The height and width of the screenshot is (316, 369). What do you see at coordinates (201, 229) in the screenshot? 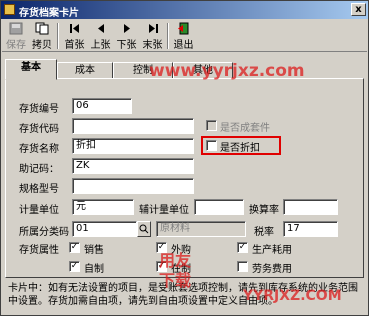
I see `category-name-field: 原材料` at bounding box center [201, 229].